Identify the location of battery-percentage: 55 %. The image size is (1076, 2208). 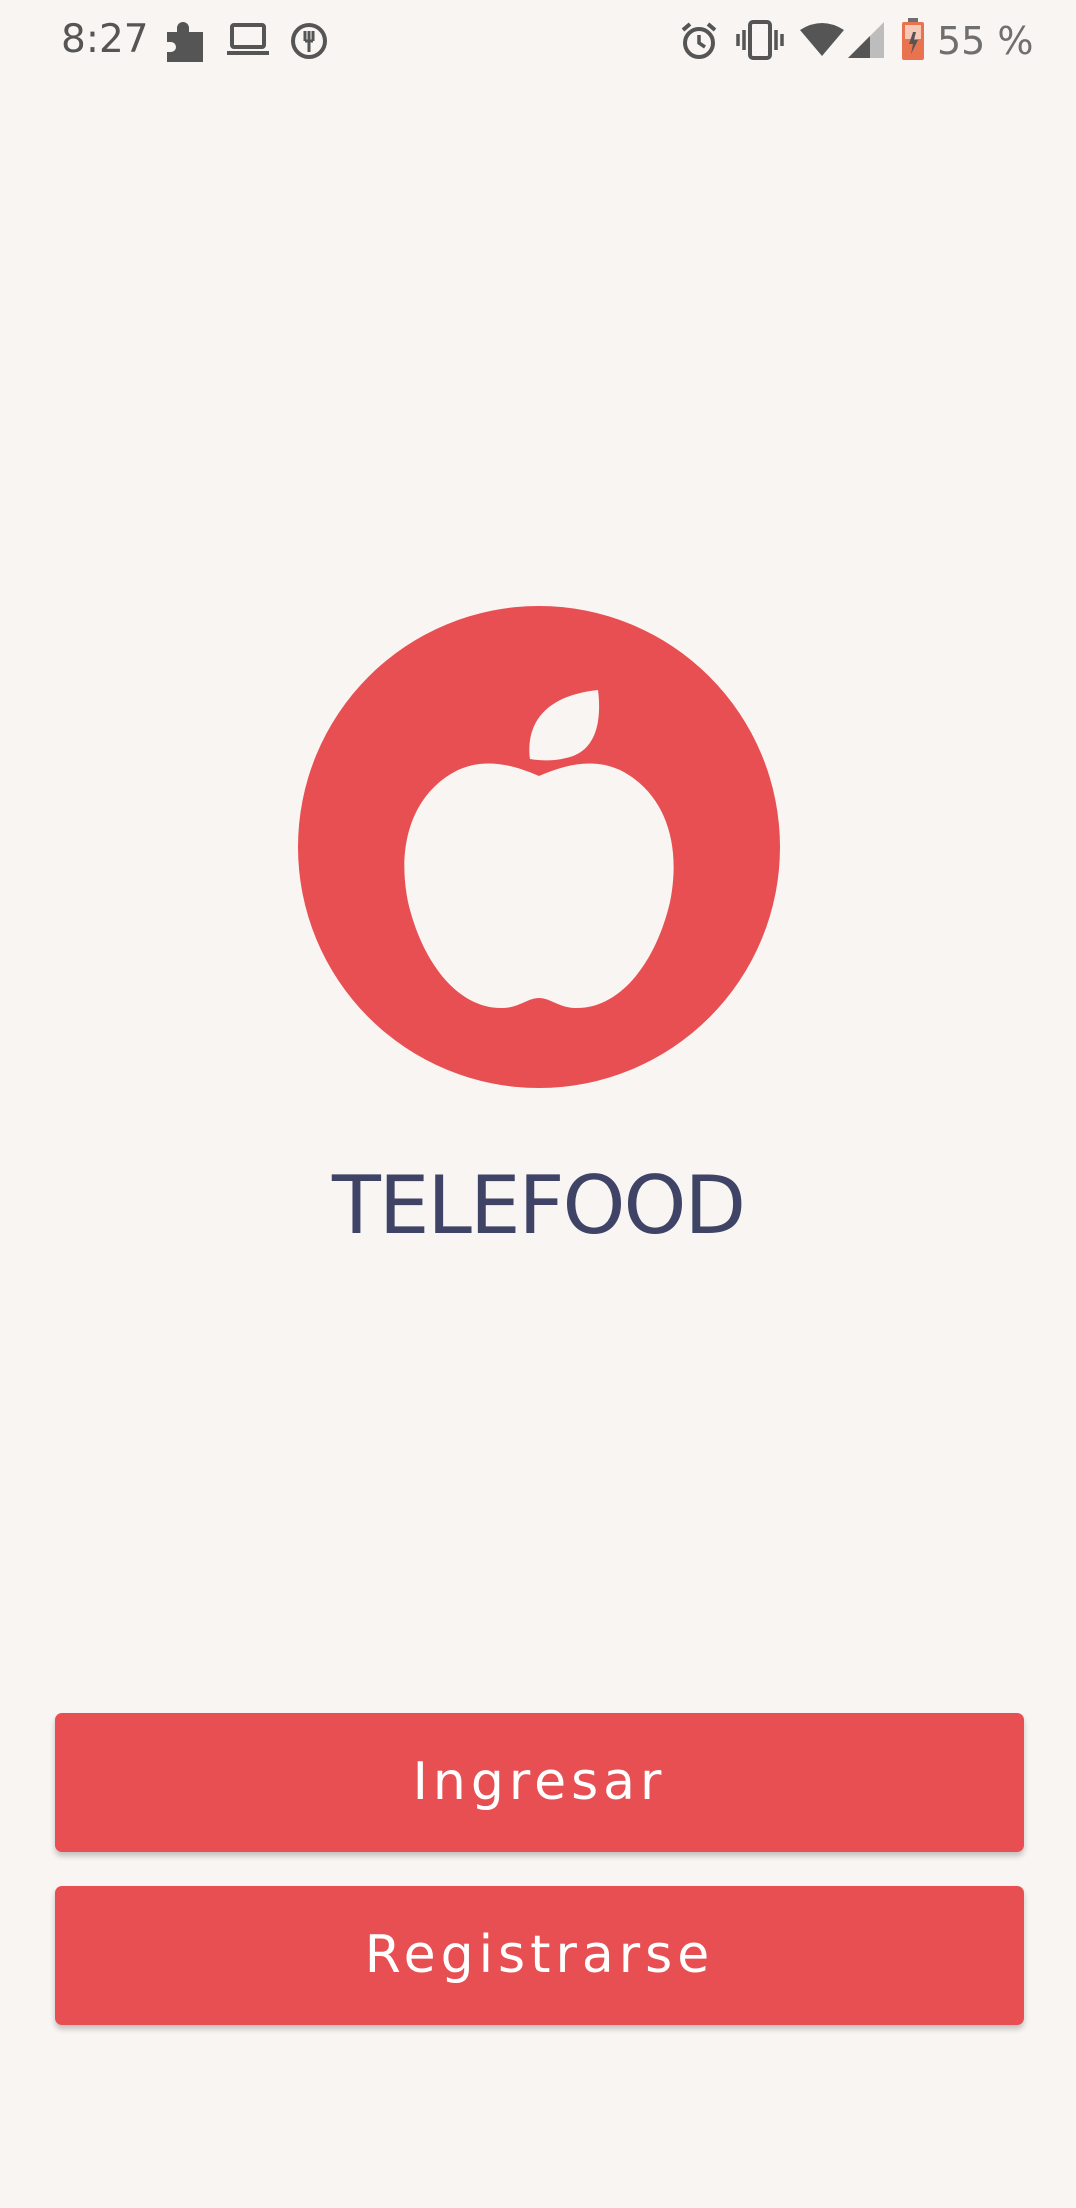
(985, 41).